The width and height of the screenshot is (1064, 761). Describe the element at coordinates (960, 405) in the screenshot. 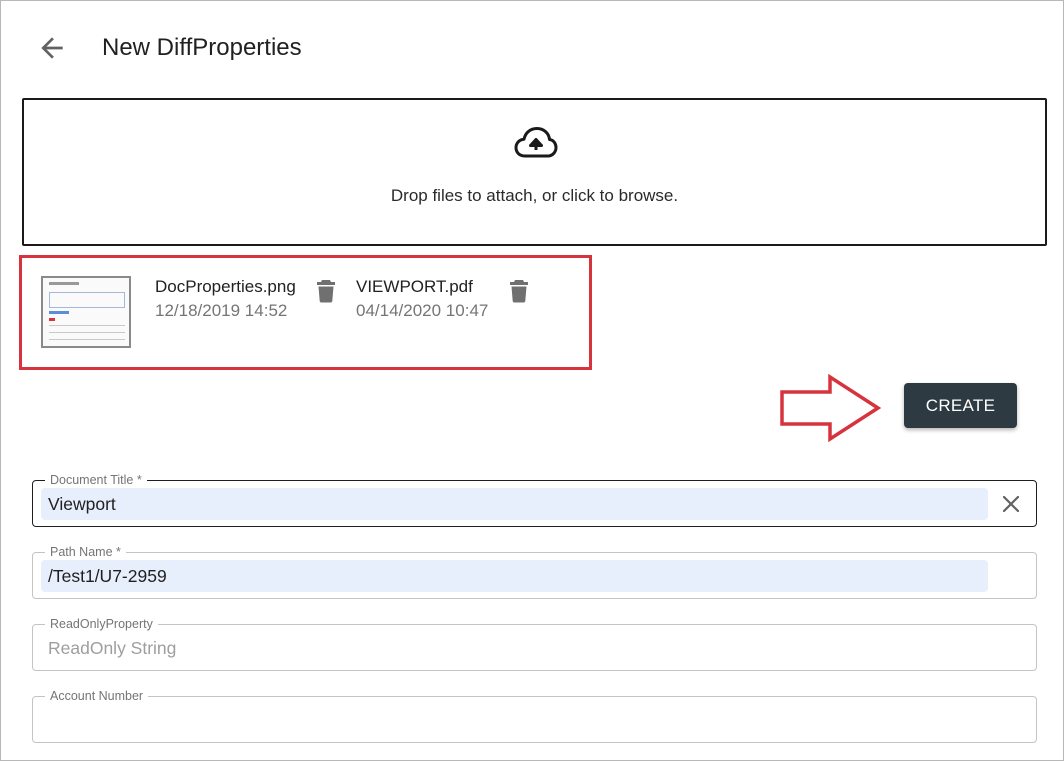

I see `create-button: CREATE` at that location.